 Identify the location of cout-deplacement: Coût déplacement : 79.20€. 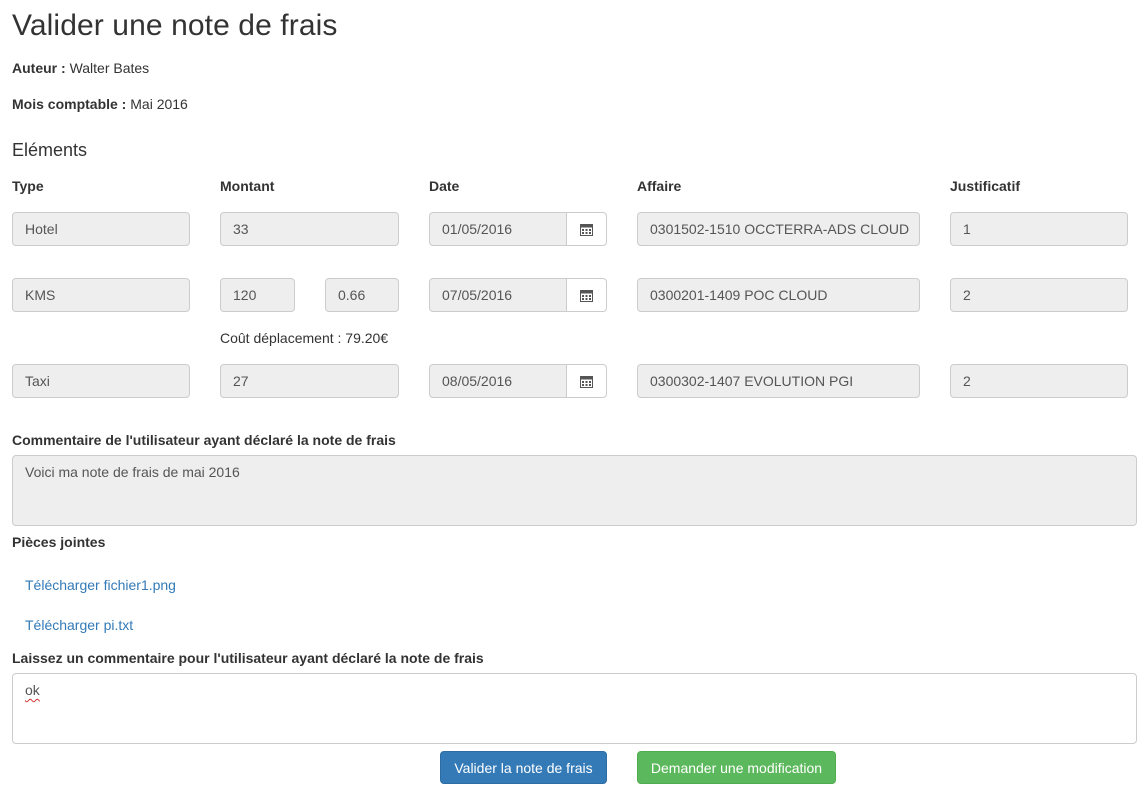
(304, 338).